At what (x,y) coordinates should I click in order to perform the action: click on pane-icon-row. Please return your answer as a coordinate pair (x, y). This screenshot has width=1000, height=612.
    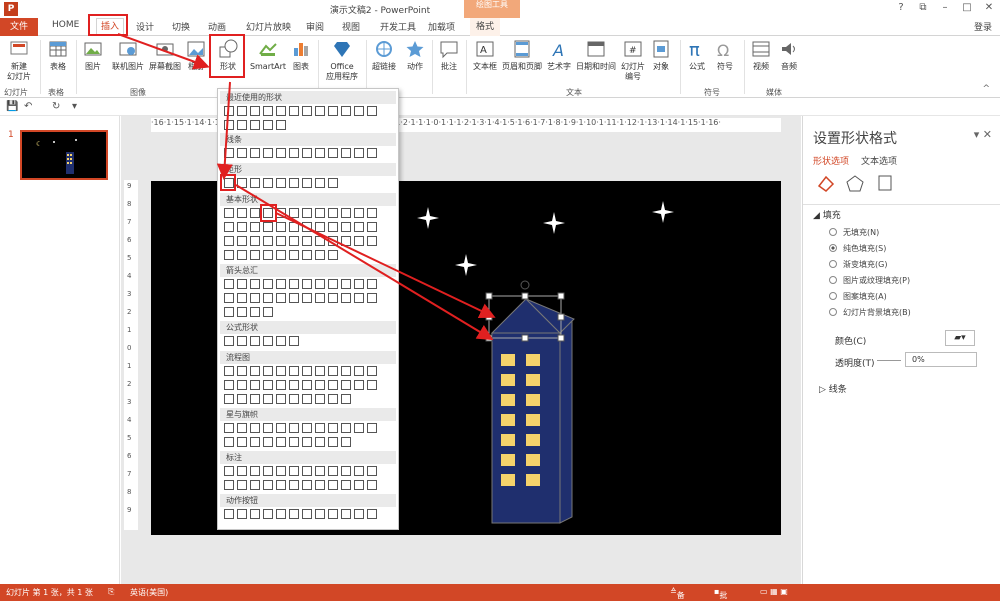
    Looking at the image, I should click on (854, 183).